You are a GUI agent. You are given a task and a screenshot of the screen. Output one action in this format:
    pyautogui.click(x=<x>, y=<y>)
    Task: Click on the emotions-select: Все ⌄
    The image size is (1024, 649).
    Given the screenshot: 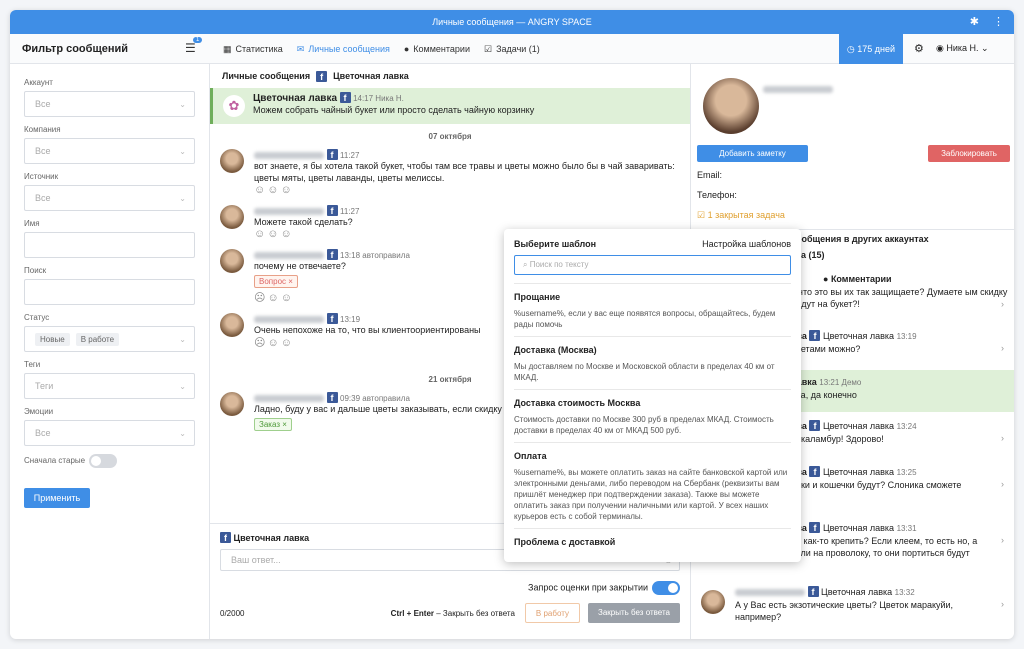 What is the action you would take?
    pyautogui.click(x=109, y=433)
    